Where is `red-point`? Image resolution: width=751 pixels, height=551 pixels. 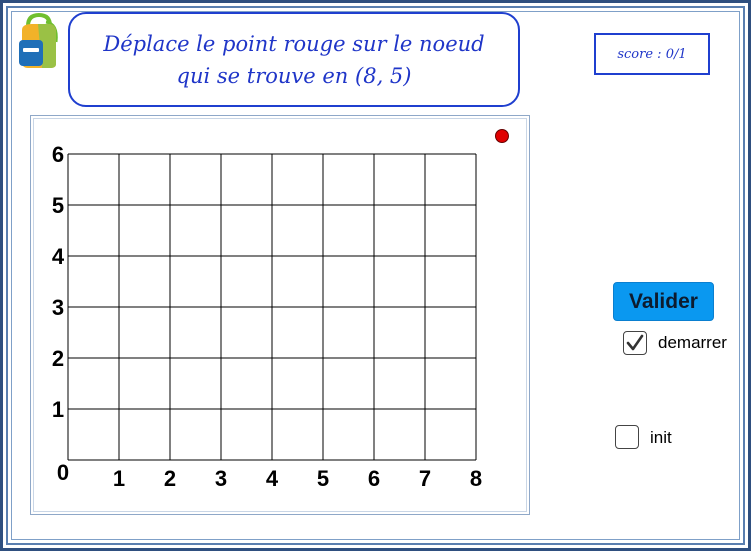
red-point is located at coordinates (502, 136).